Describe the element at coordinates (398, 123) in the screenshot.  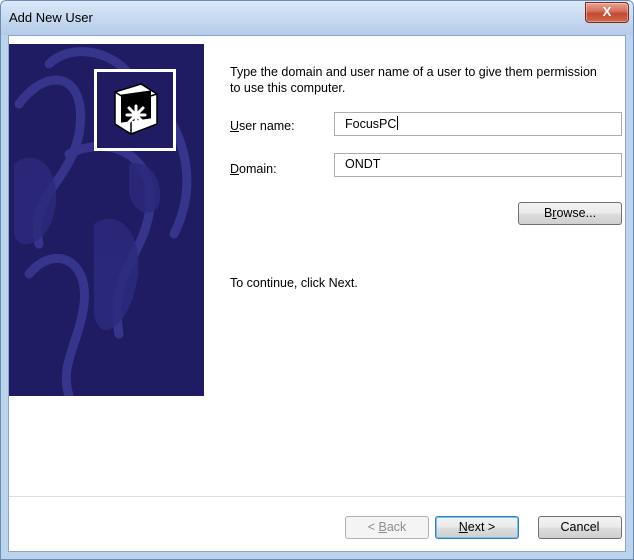
I see `text-caret` at that location.